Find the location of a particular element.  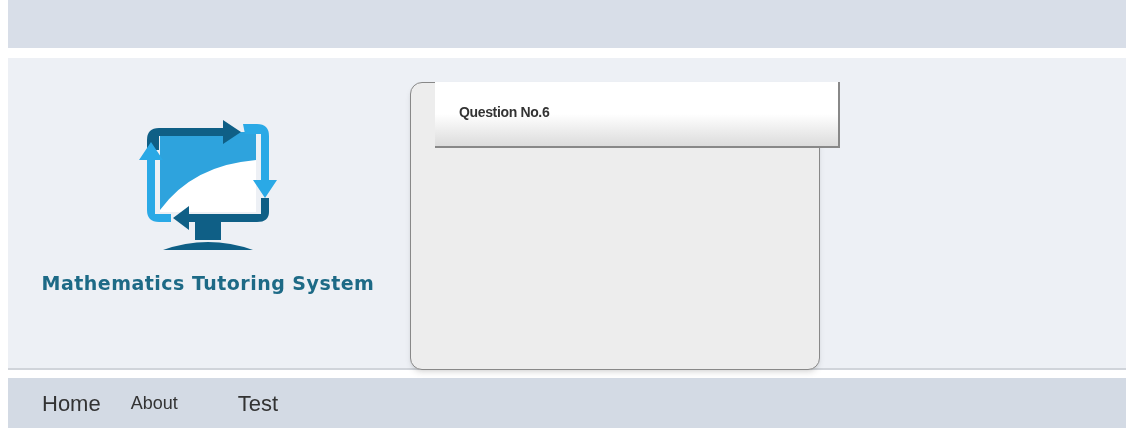

nav-link: About is located at coordinates (154, 403).